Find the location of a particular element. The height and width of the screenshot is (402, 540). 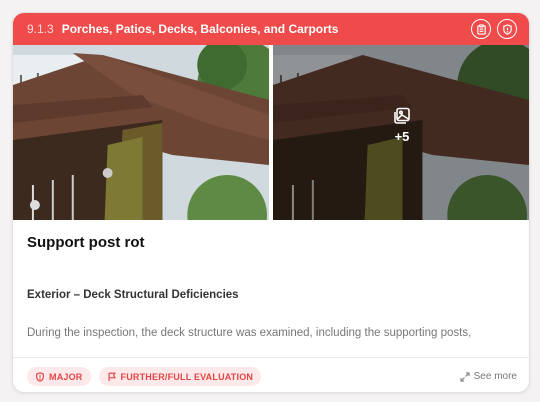

finding-footer: MAJOR FURTHER/FULL EVALUATION See more is located at coordinates (272, 376).